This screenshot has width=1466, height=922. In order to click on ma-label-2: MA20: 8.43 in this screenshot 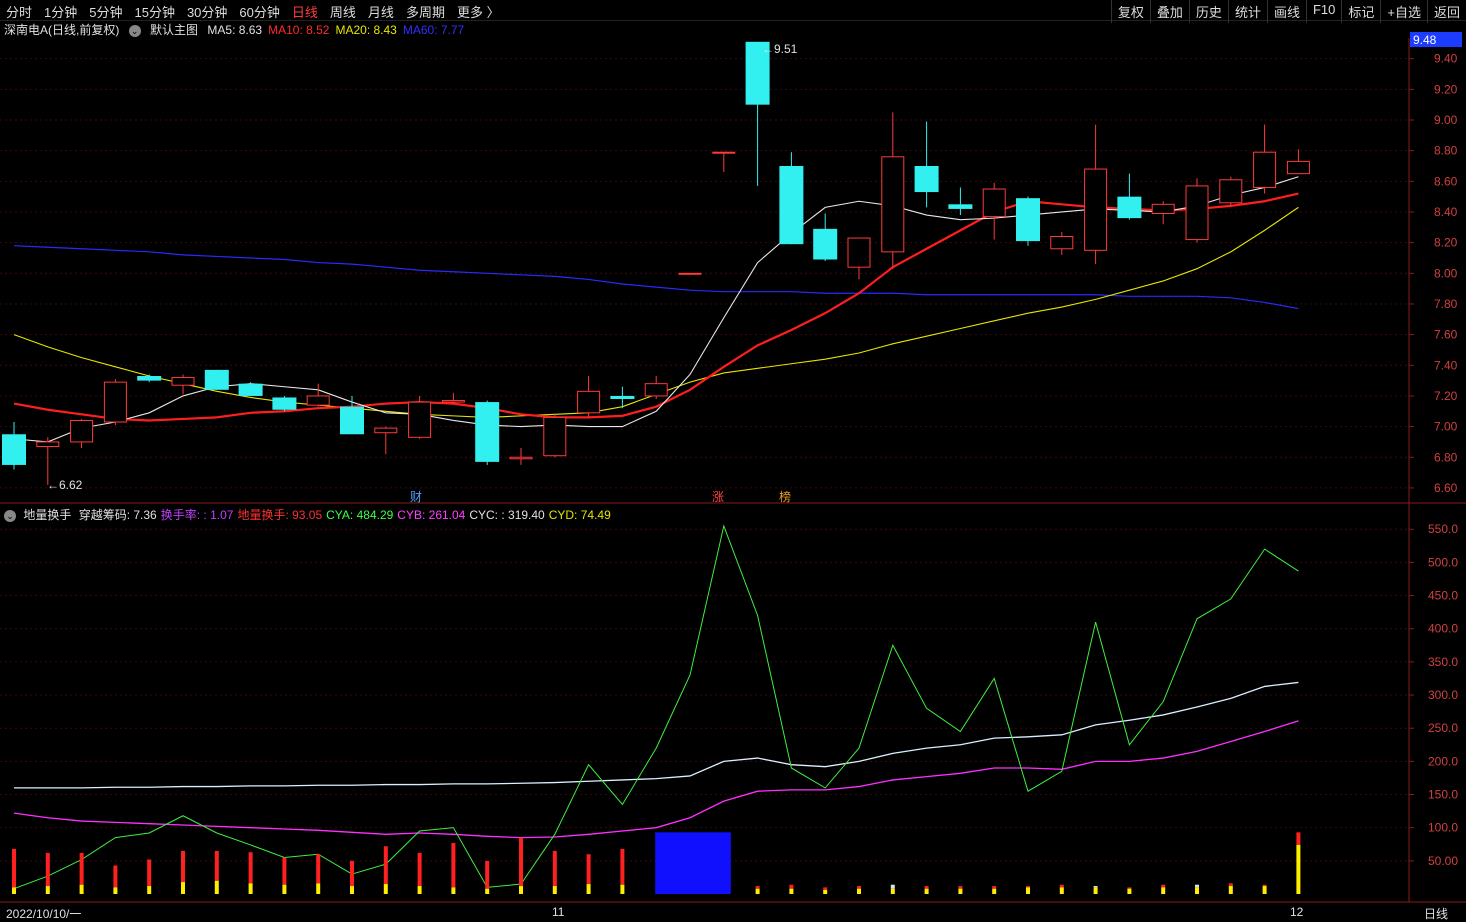, I will do `click(366, 30)`.